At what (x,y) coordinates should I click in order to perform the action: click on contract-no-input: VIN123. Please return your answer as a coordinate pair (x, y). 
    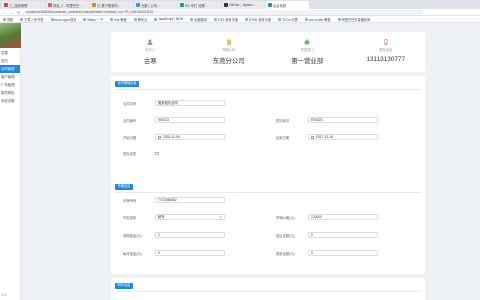
    Looking at the image, I should click on (190, 120).